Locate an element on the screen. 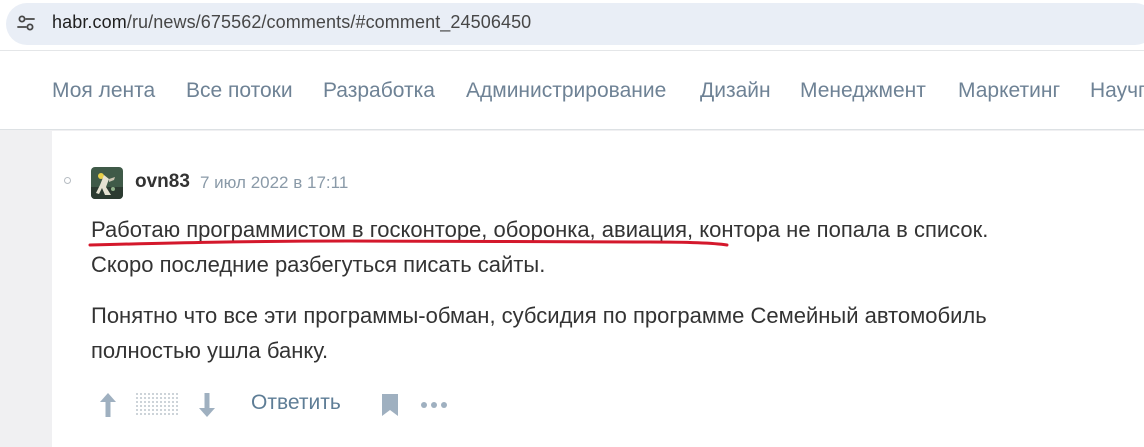  comment-author: ovn83 is located at coordinates (162, 182).